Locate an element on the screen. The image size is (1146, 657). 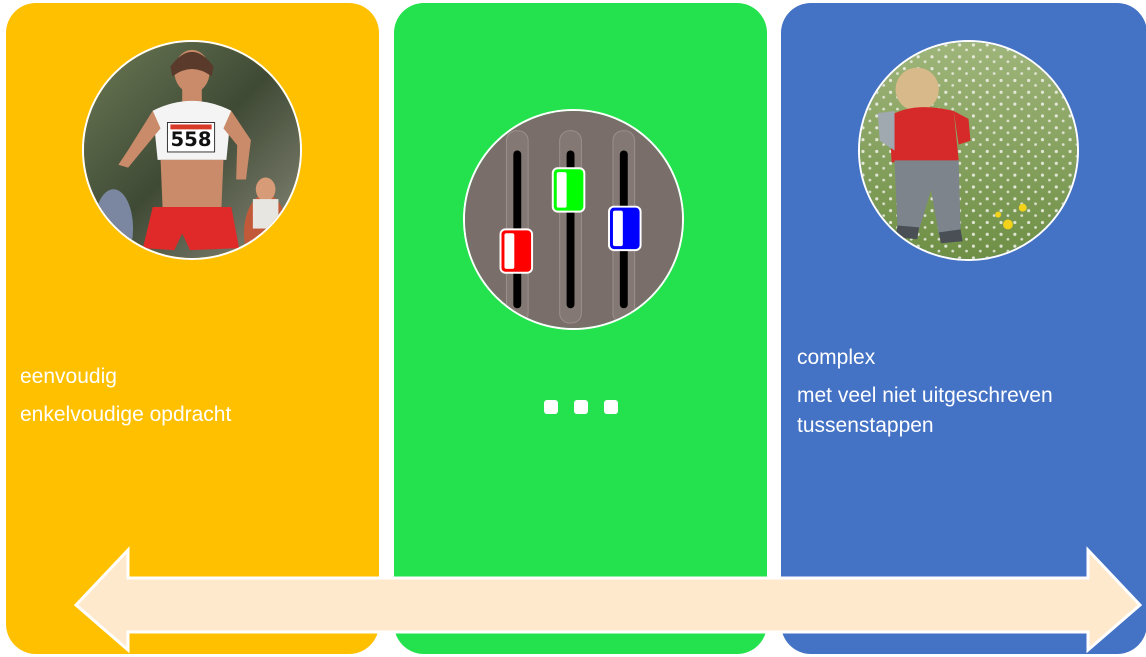
complex-subtitle-line1: met veel niet uitgeschreven is located at coordinates (925, 395).